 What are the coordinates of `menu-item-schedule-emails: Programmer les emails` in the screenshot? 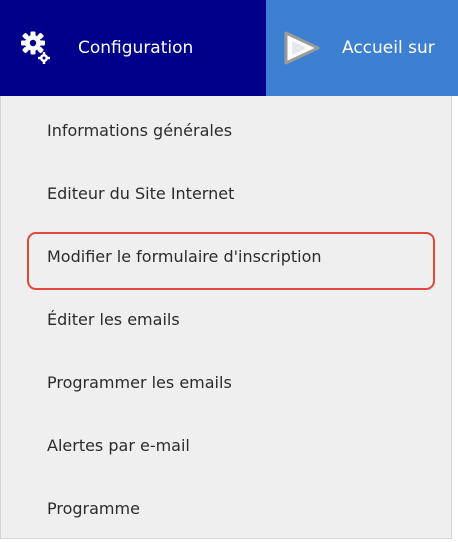 It's located at (226, 382).